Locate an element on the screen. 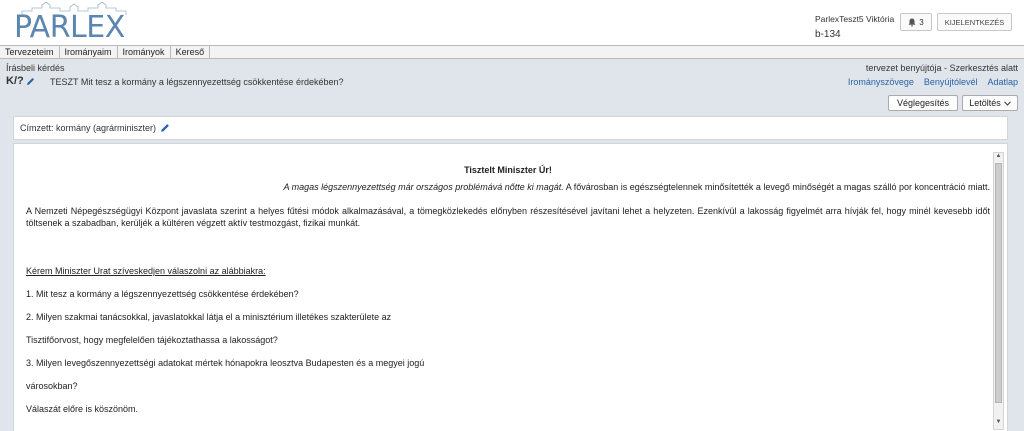  menu-item-iromanyok: Irományok is located at coordinates (144, 52).